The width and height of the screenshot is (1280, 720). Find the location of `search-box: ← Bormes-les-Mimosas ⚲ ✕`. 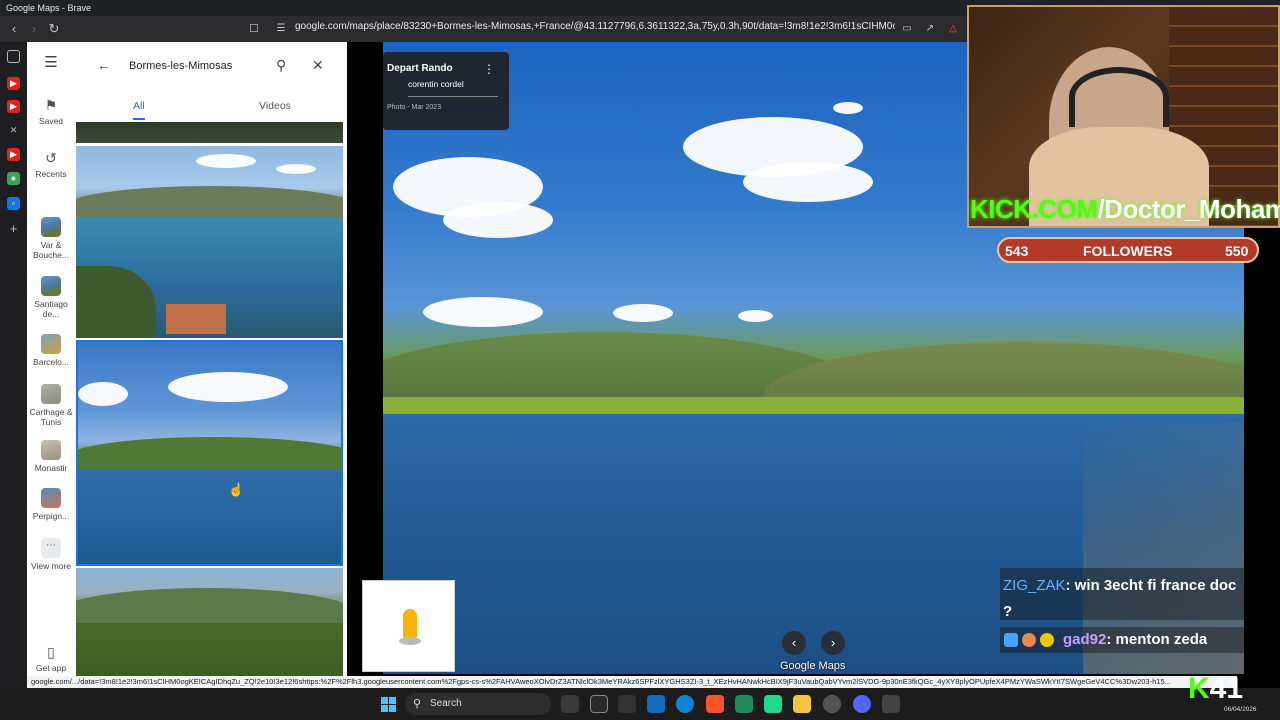

search-box: ← Bormes-les-Mimosas ⚲ ✕ is located at coordinates (211, 67).